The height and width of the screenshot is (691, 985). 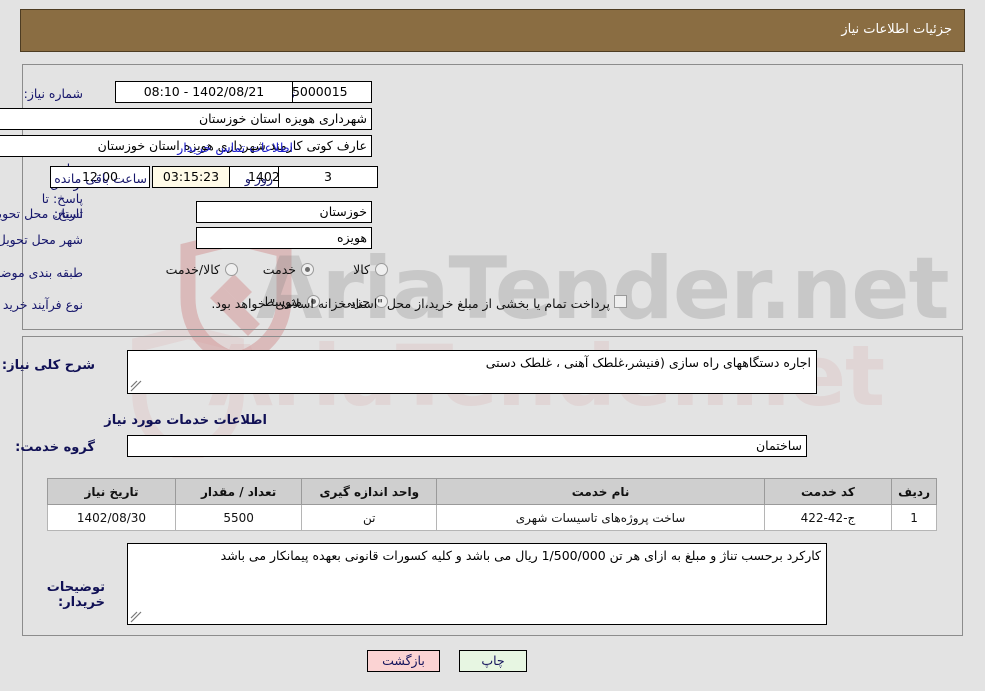 What do you see at coordinates (492, 30) in the screenshot?
I see `page-header: جزئیات اطلاعات نیاز` at bounding box center [492, 30].